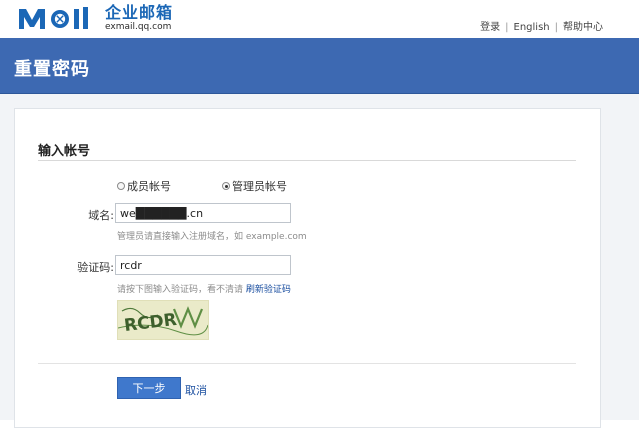  What do you see at coordinates (101, 215) in the screenshot?
I see `domain-label: 域名:` at bounding box center [101, 215].